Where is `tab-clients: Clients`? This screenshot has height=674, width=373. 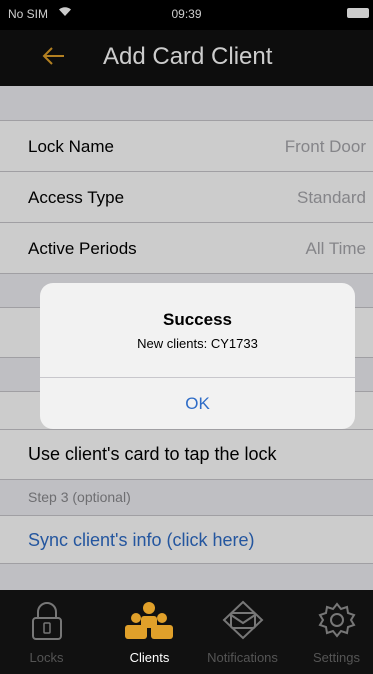
tab-clients: Clients is located at coordinates (149, 632).